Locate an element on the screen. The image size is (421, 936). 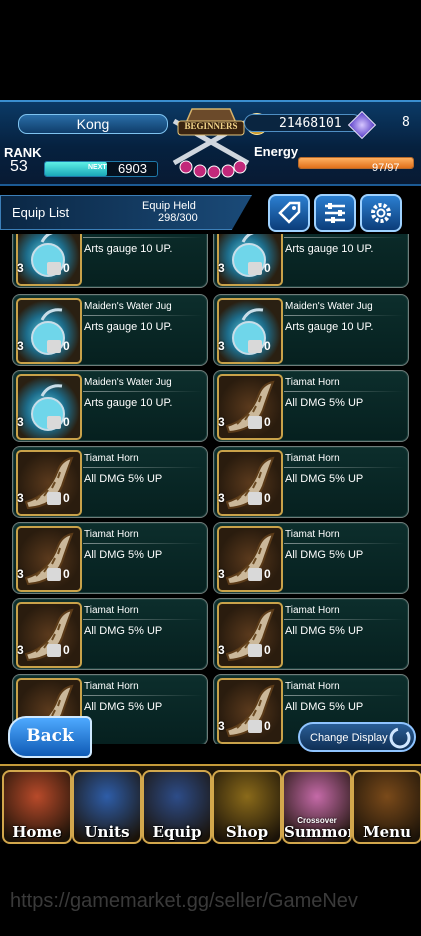
nav-shop: Shop is located at coordinates (247, 807).